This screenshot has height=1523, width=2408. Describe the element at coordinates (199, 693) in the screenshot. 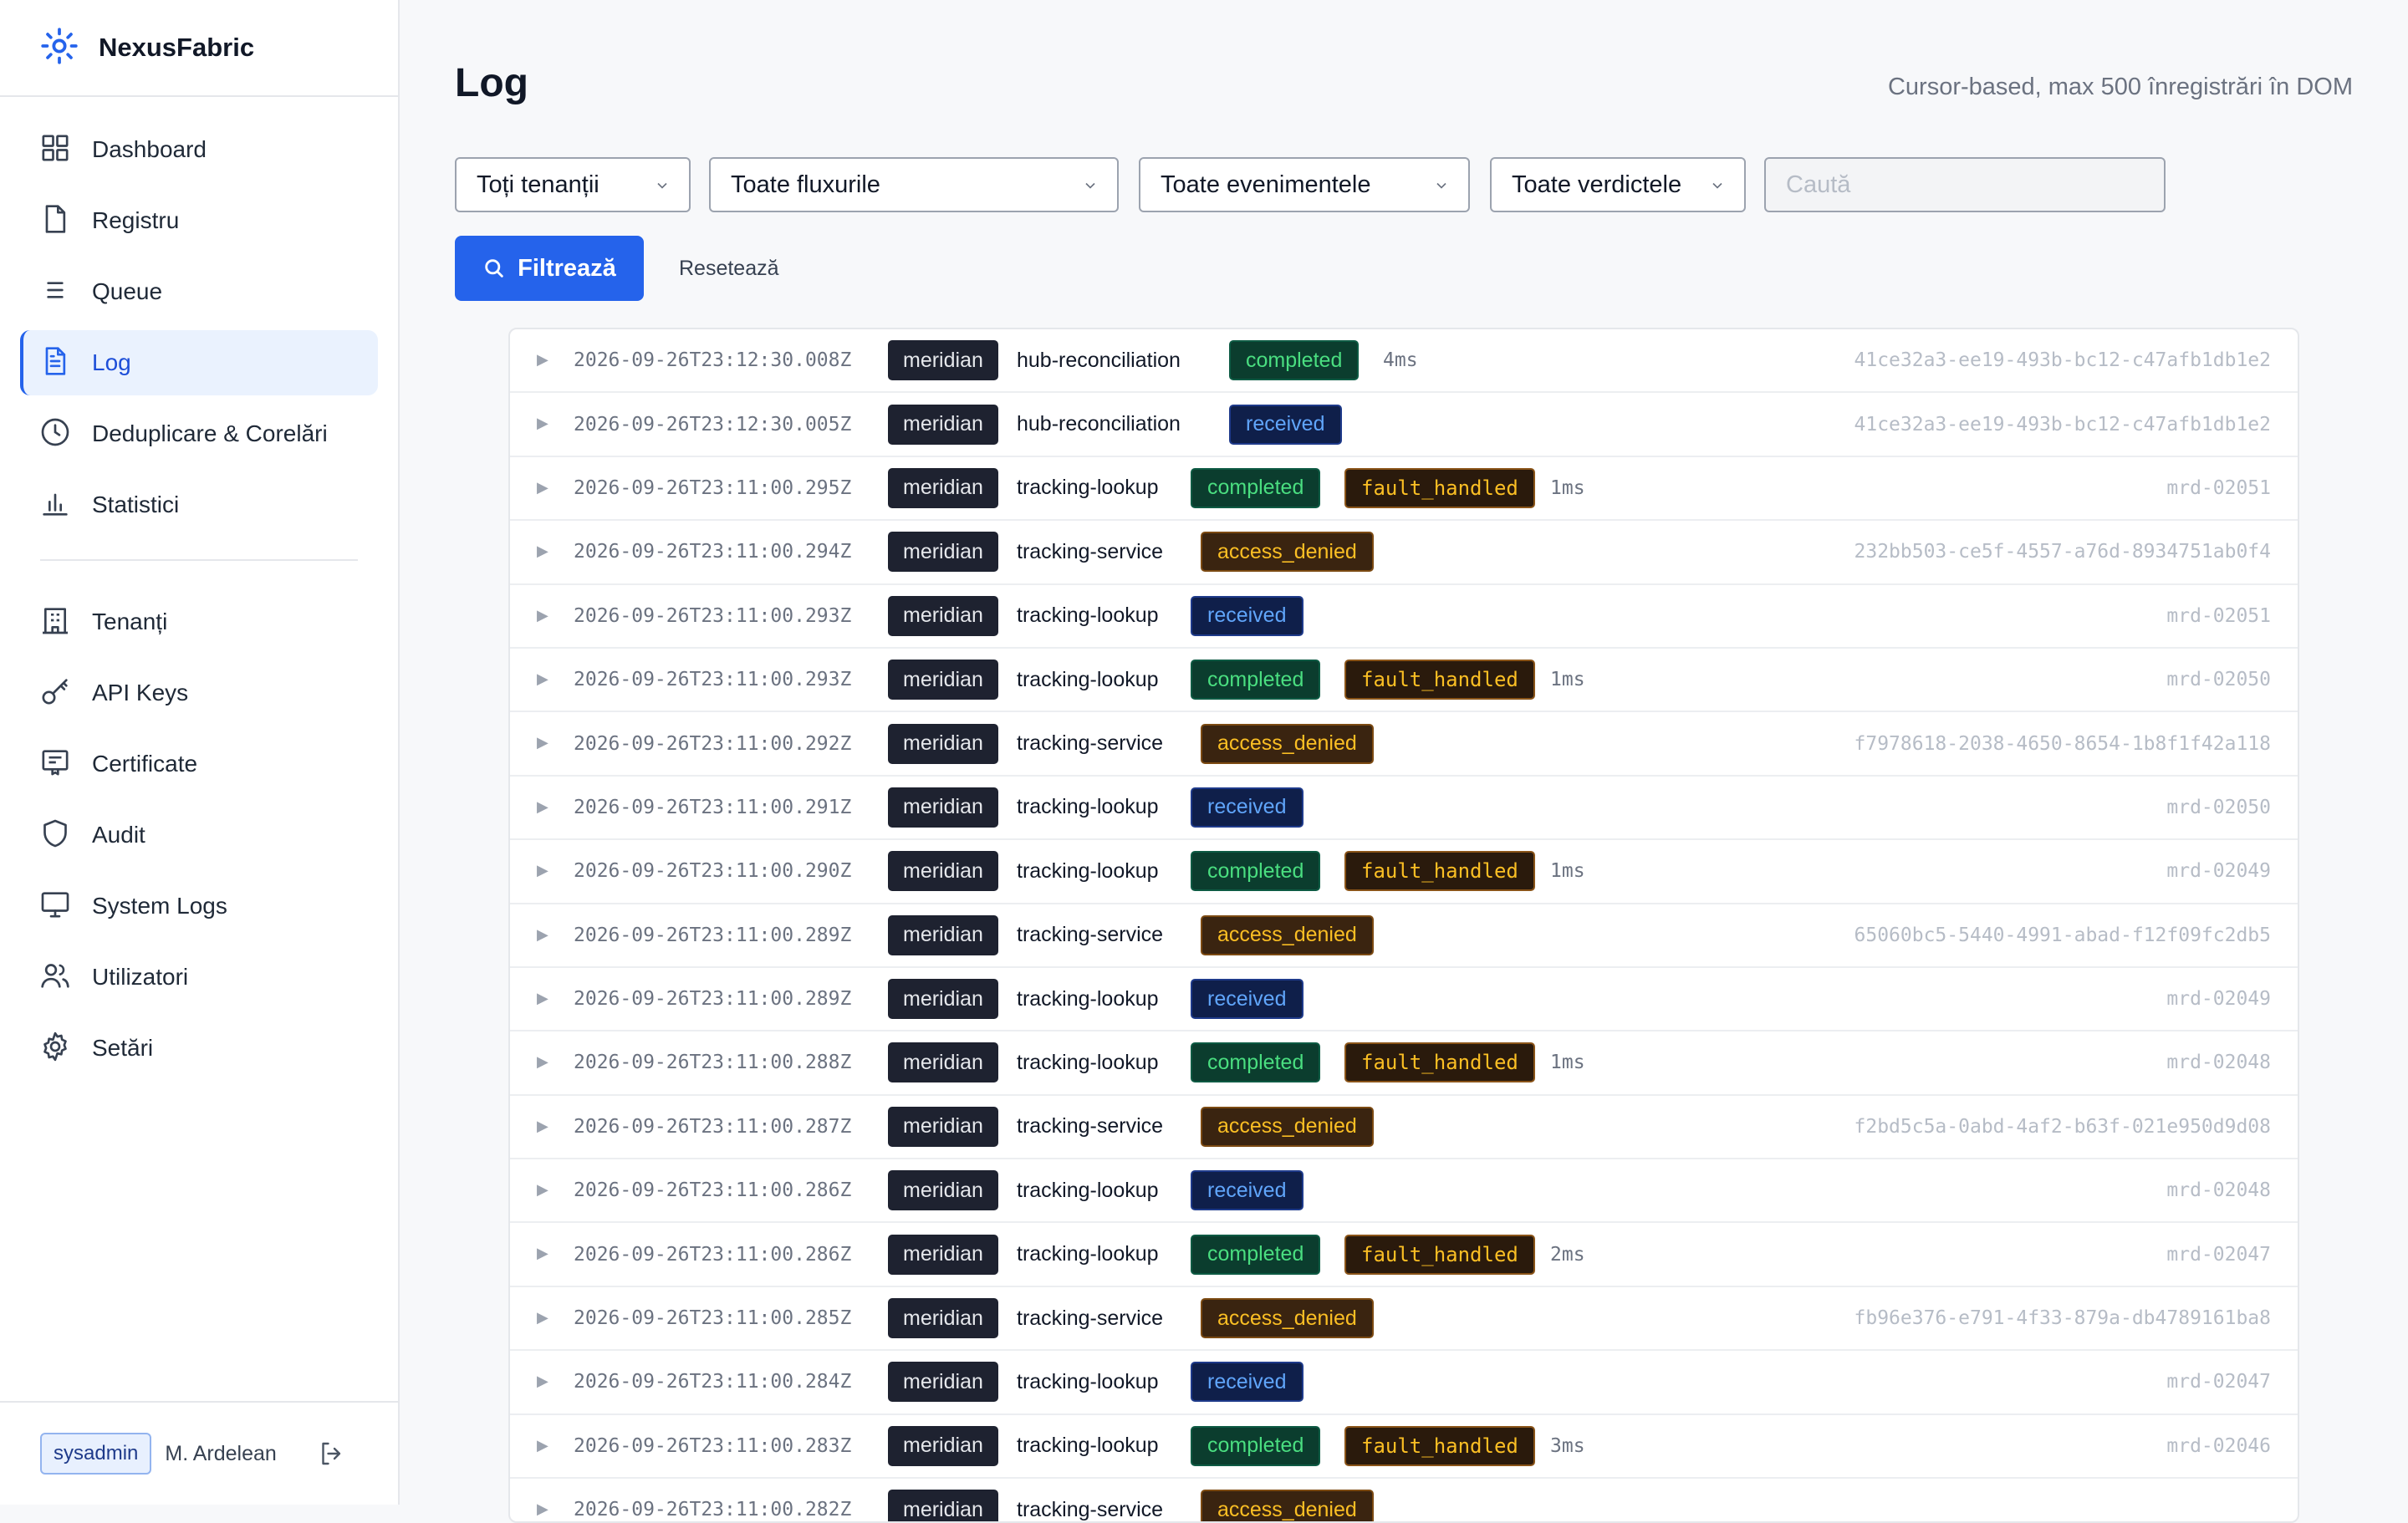

I see `sidebar-item-api-keys: API Keys` at that location.